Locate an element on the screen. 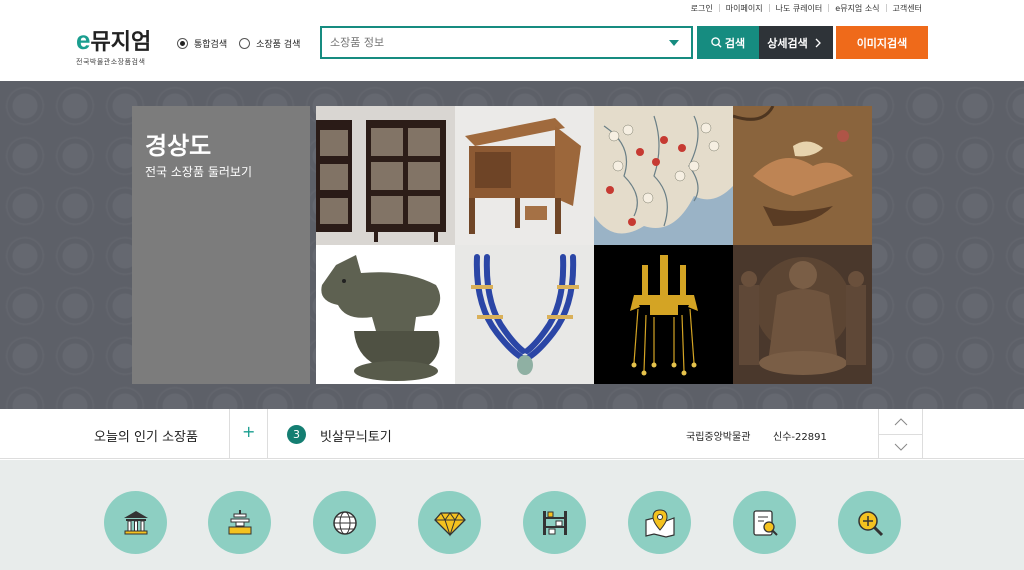  site-logo: e뮤지엄 전국박물관소장품검색 is located at coordinates (113, 45).